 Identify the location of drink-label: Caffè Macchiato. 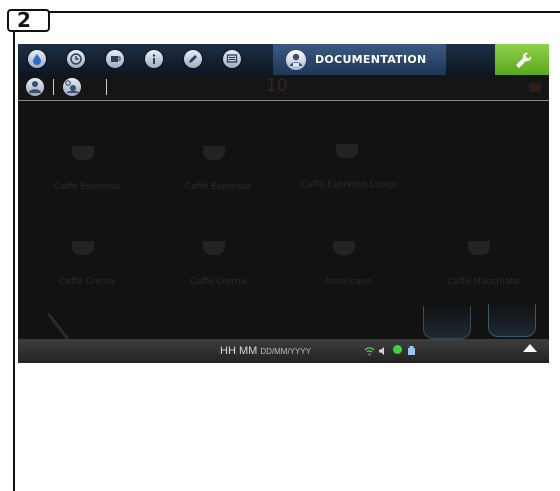
(483, 282).